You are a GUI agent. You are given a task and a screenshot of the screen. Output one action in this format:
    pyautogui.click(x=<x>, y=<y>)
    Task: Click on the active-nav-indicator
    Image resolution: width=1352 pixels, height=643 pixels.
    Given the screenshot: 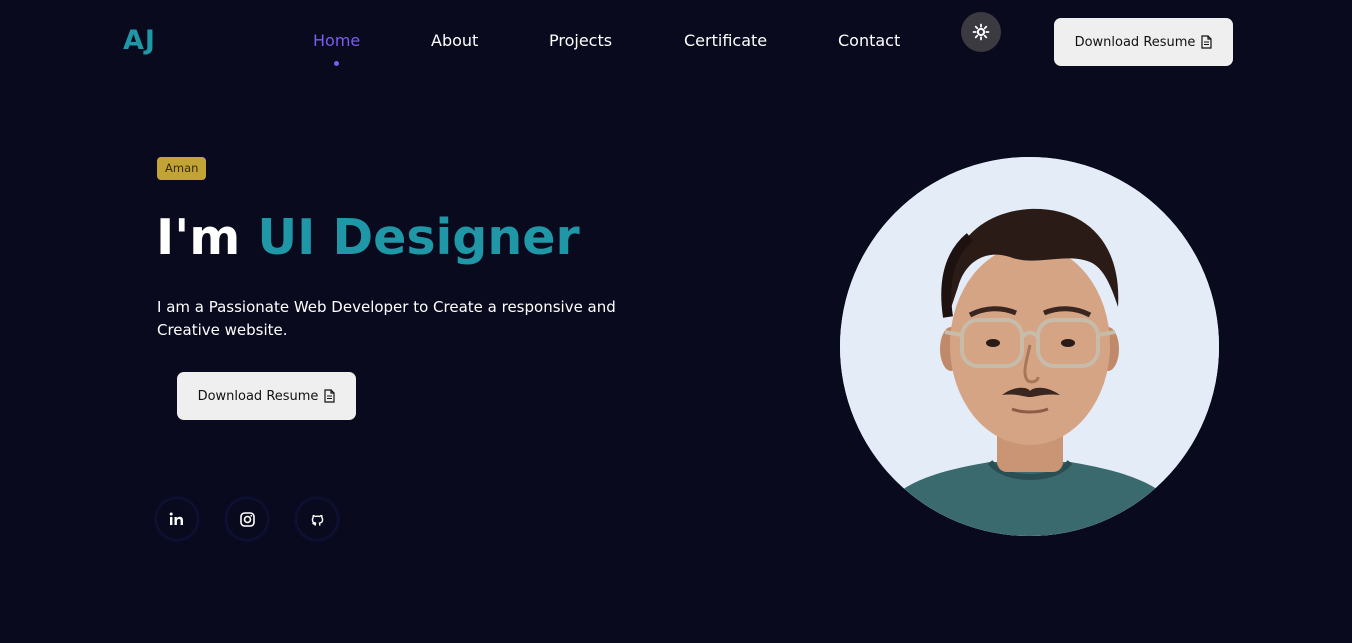 What is the action you would take?
    pyautogui.click(x=336, y=63)
    